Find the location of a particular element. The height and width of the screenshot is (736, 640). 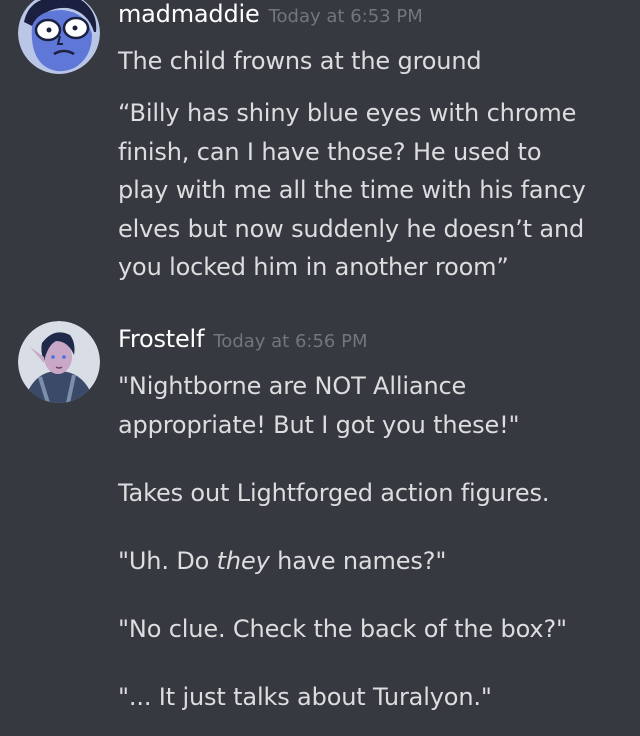

message-text: "Nightborne are NOT Alliance is located at coordinates (292, 386).